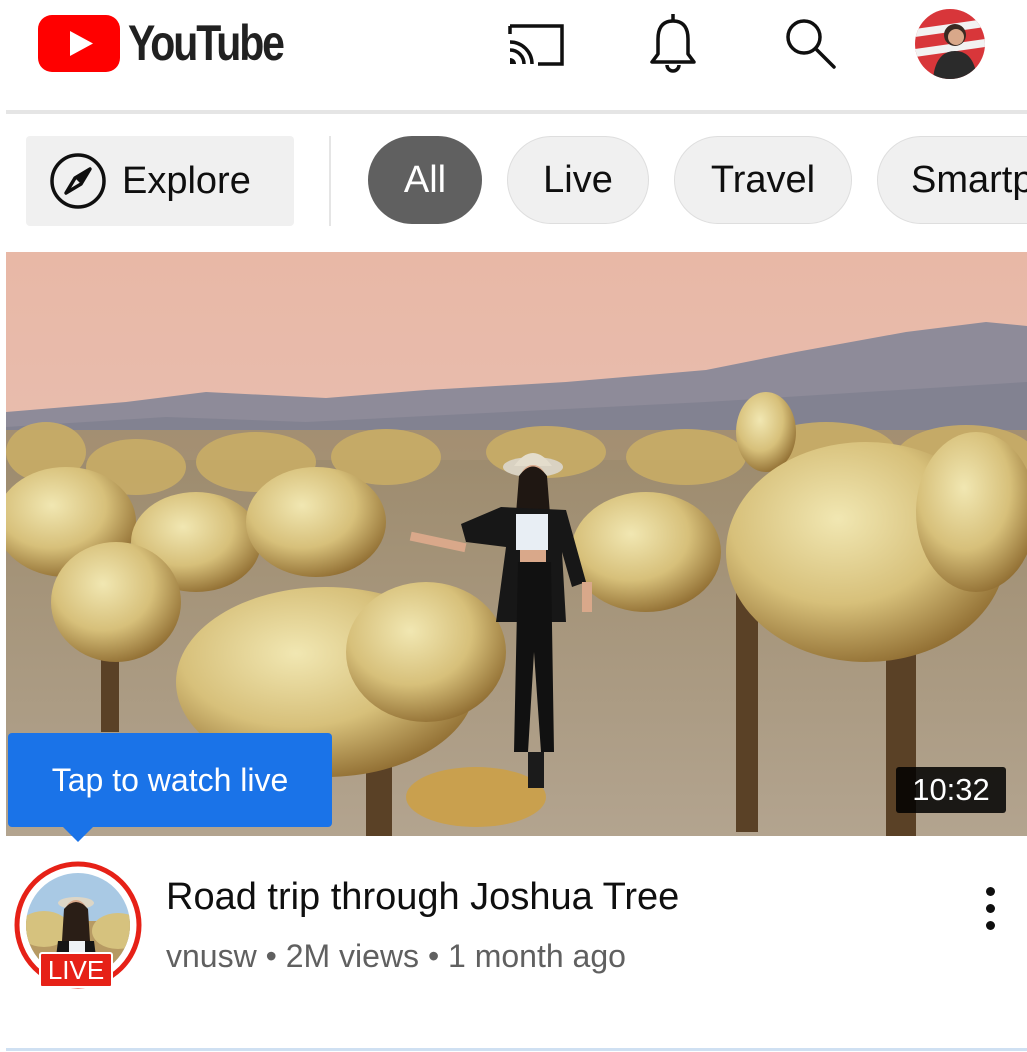 Image resolution: width=1027 pixels, height=1052 pixels. I want to click on youtube-play-icon, so click(79, 43).